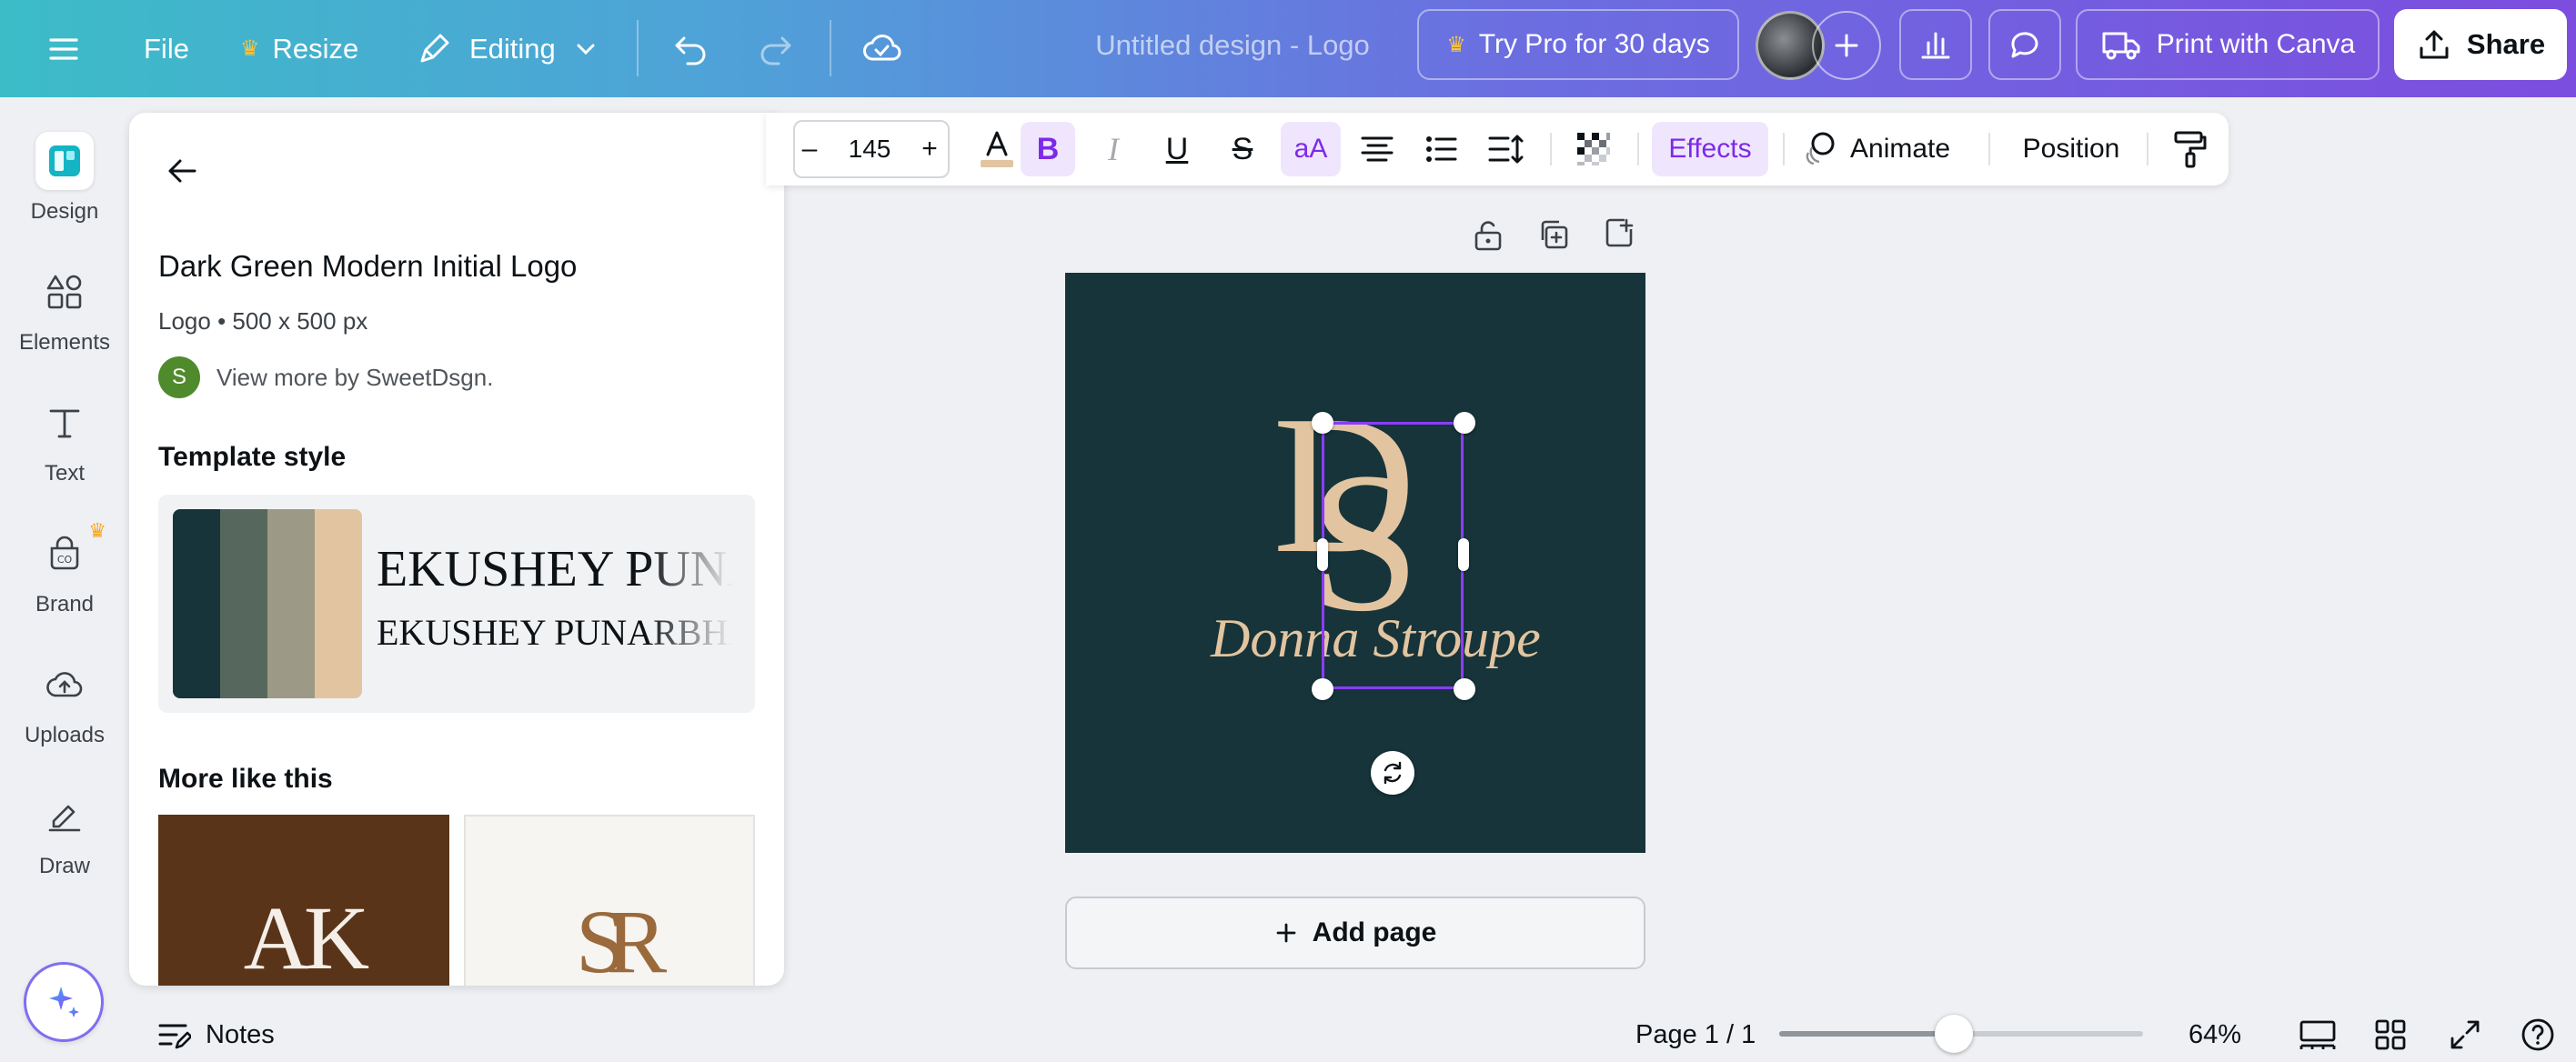 Image resolution: width=2576 pixels, height=1062 pixels. I want to click on zoom-slider-thumb, so click(1954, 1034).